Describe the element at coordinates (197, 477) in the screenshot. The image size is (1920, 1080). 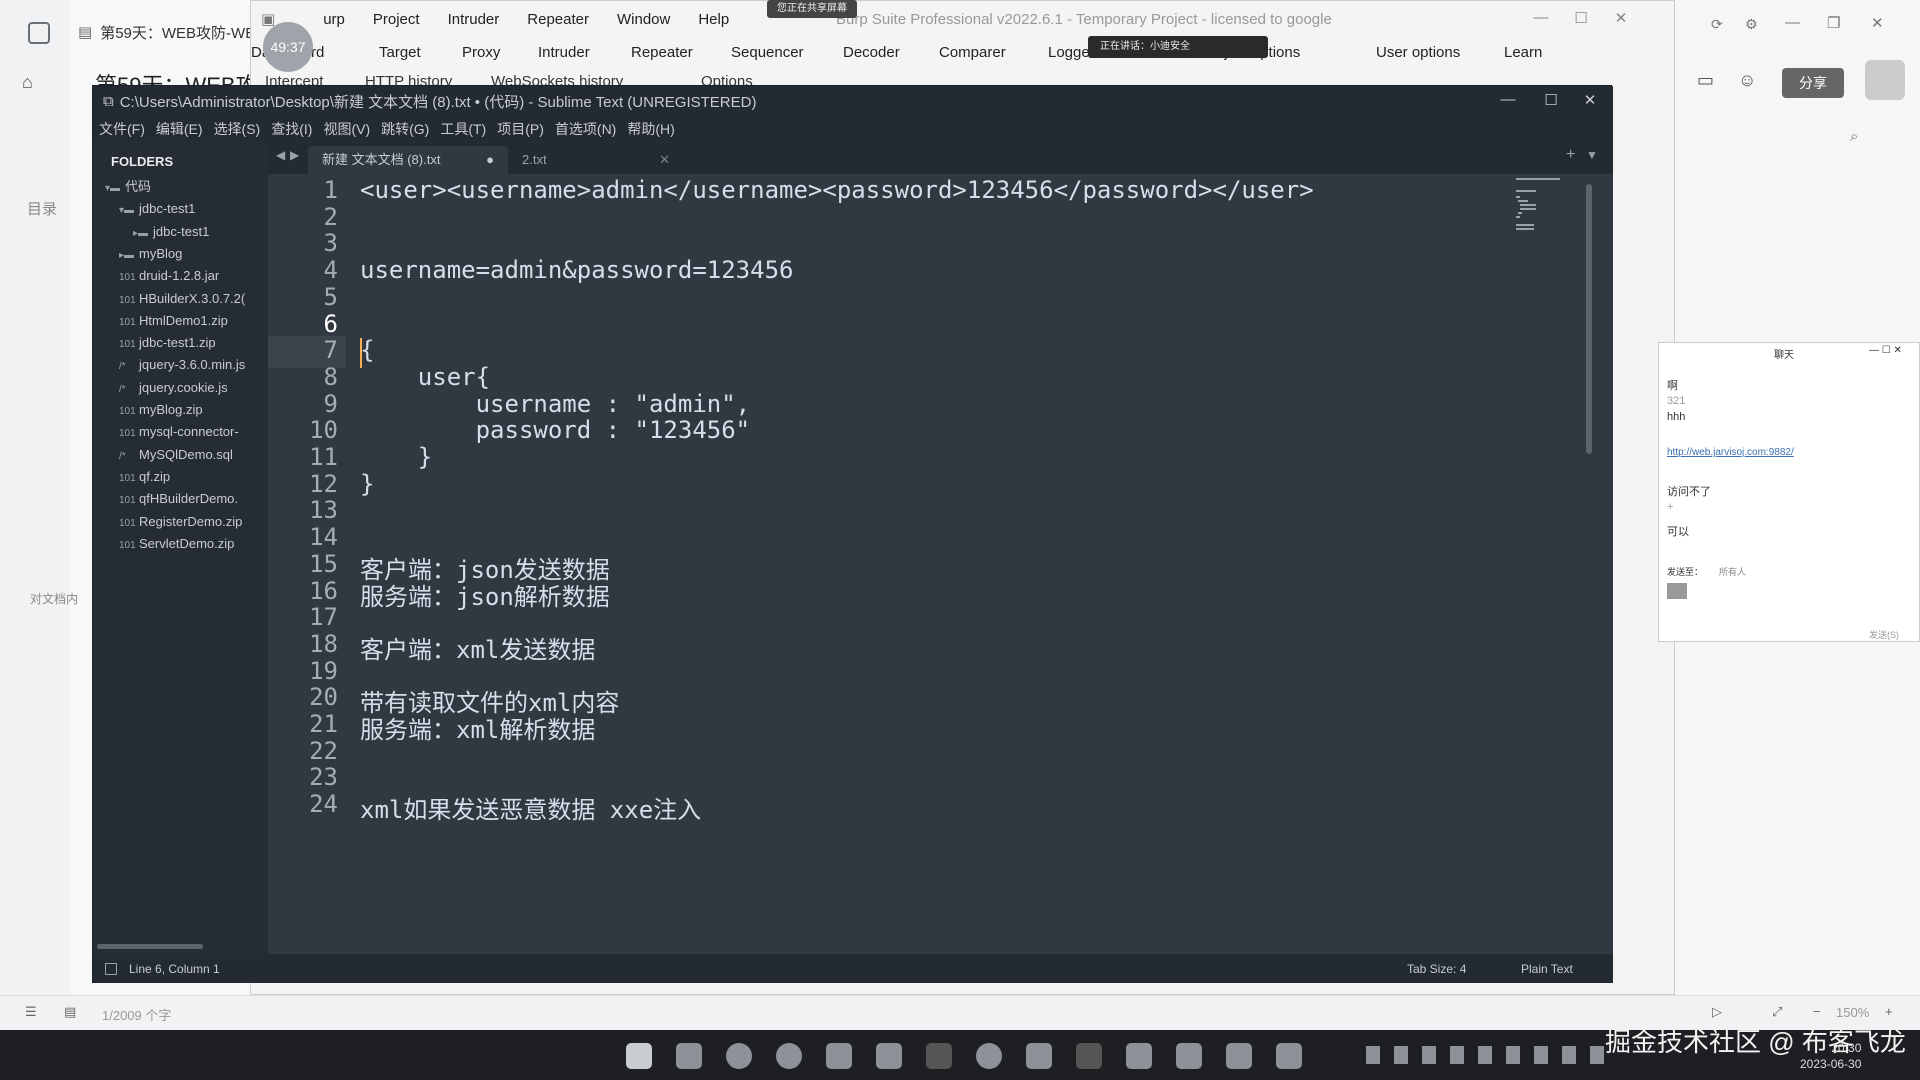
I see `sidebar-item: 101 qf.zip` at that location.